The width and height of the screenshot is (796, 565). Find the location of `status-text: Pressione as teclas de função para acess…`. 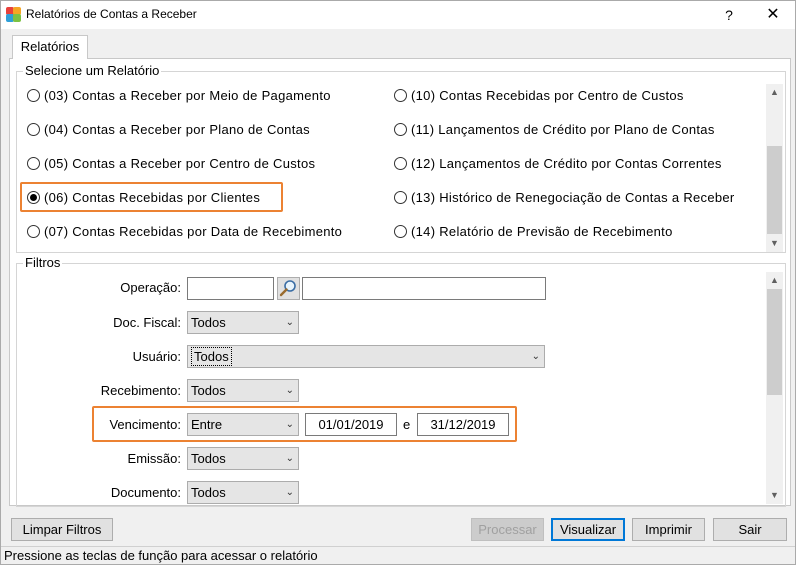

status-text: Pressione as teclas de função para acess… is located at coordinates (161, 555).